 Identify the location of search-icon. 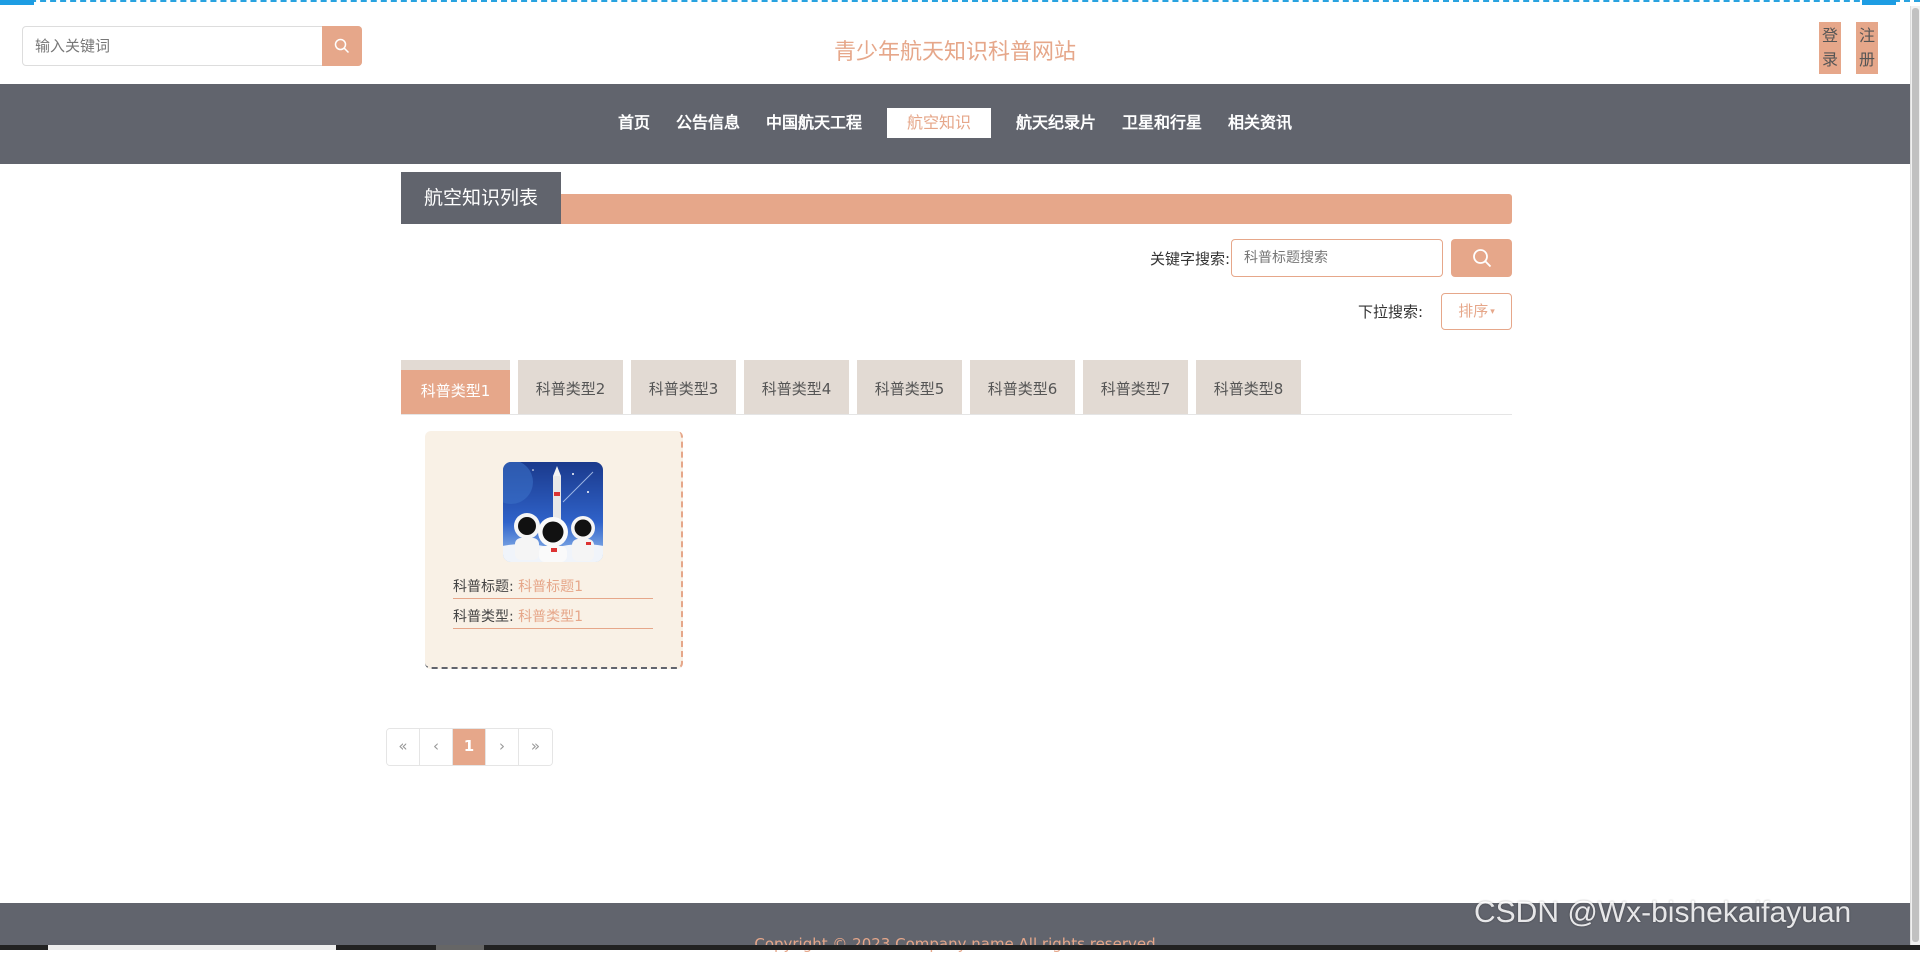
(1481, 258).